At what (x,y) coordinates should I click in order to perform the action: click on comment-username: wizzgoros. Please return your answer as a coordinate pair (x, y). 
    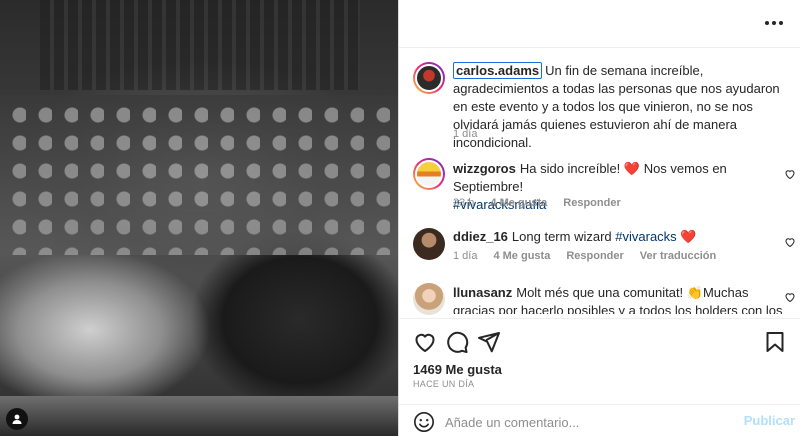
    Looking at the image, I should click on (484, 168).